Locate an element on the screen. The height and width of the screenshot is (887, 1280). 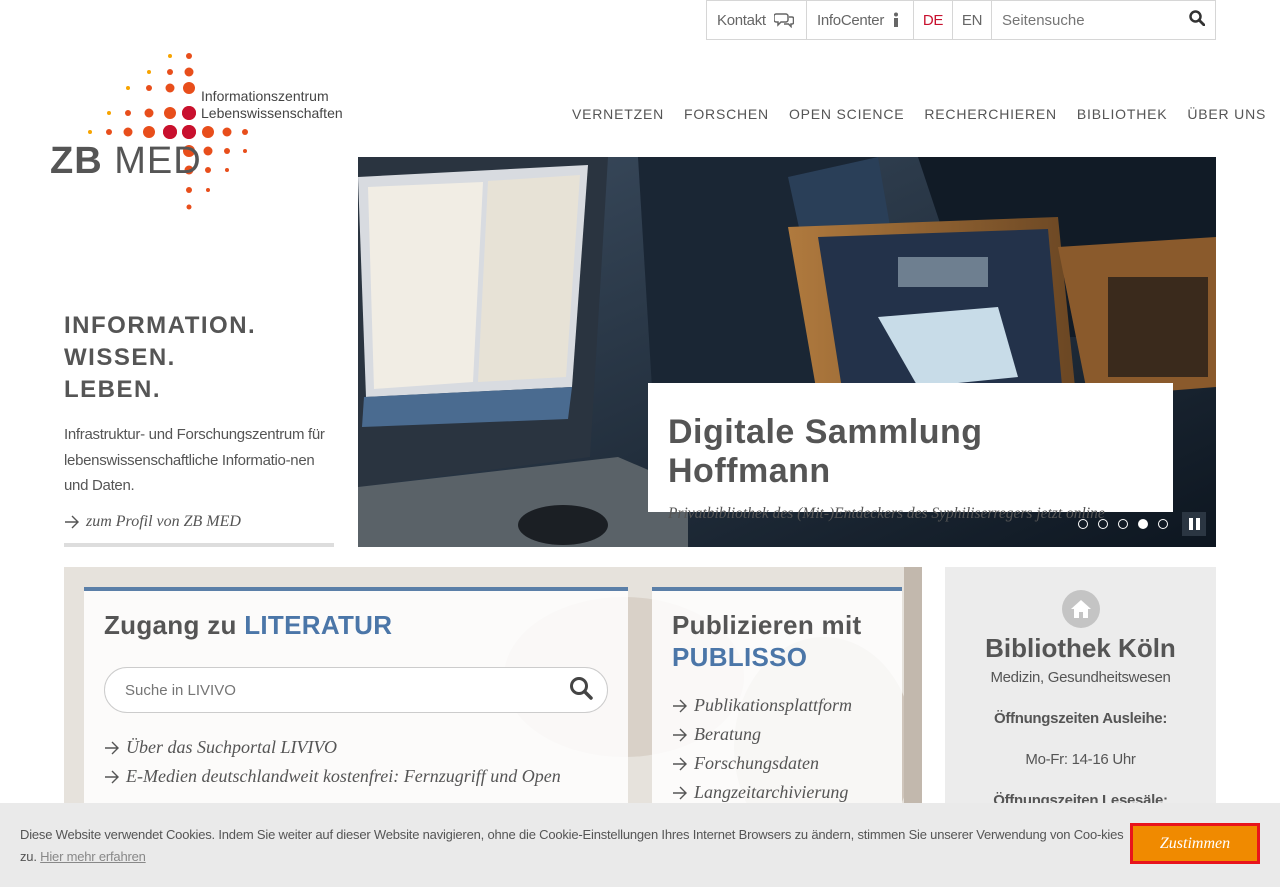
site-search-input is located at coordinates (1087, 20).